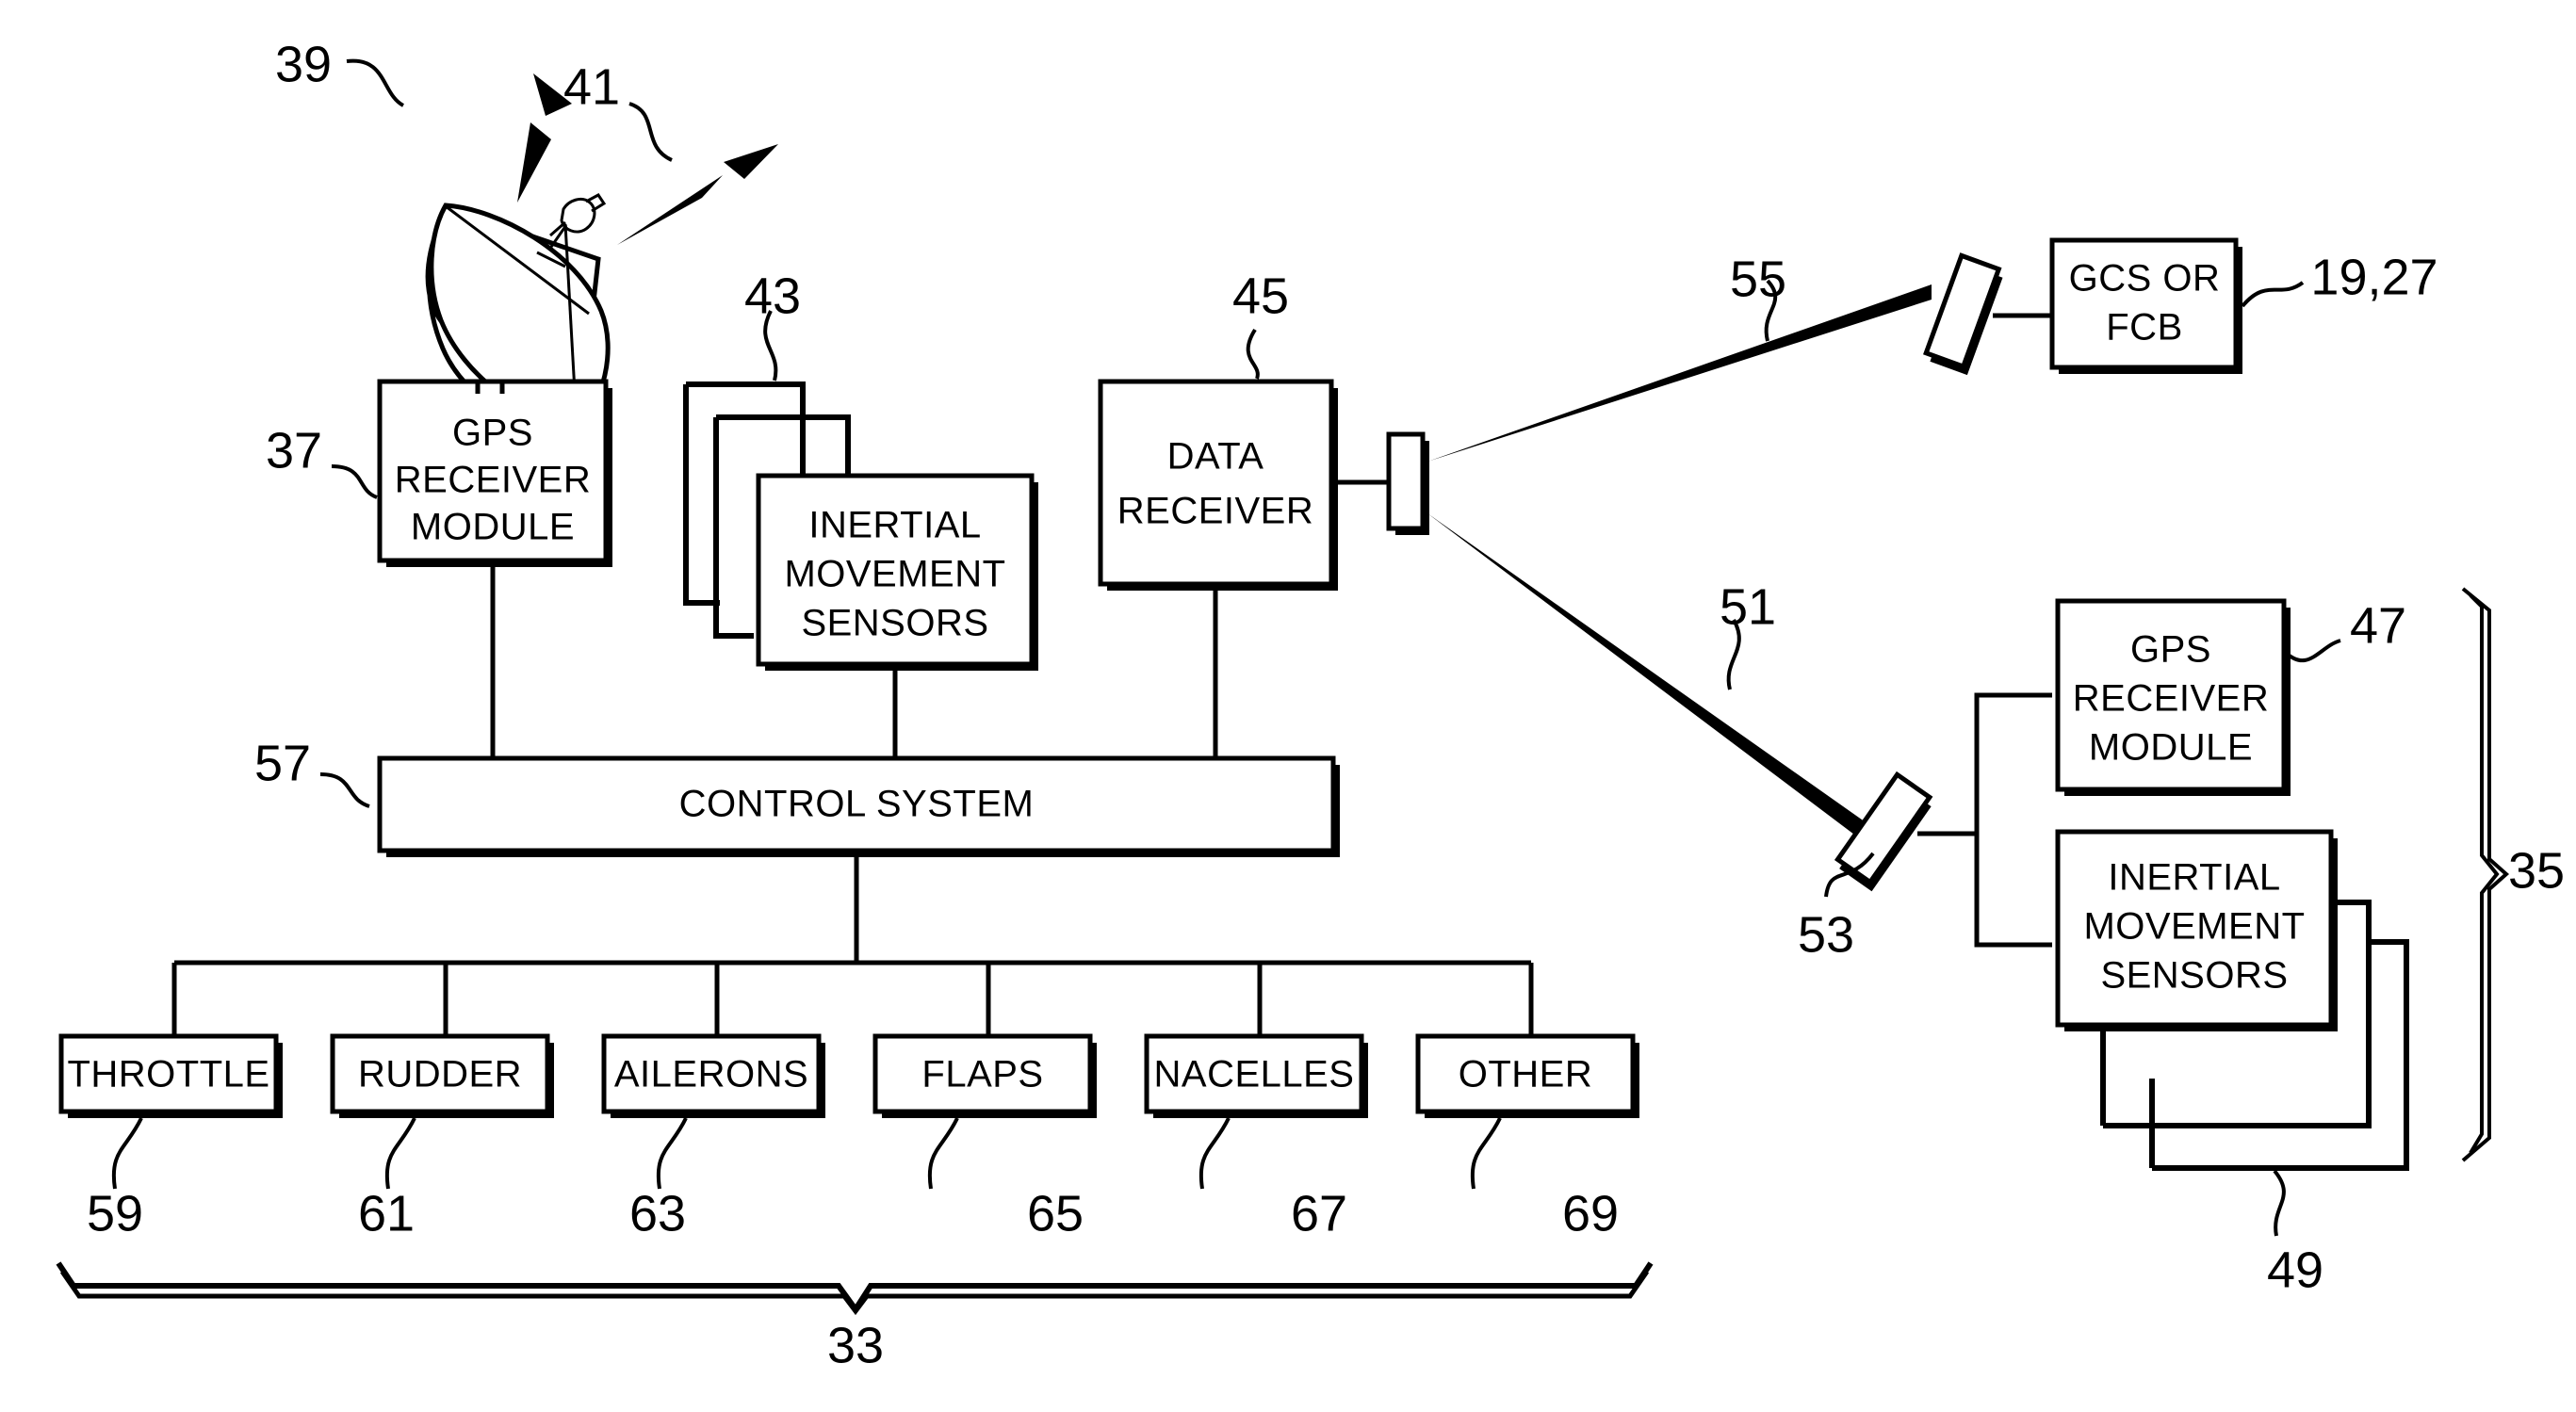  What do you see at coordinates (1748, 606) in the screenshot?
I see `ref-51: 51` at bounding box center [1748, 606].